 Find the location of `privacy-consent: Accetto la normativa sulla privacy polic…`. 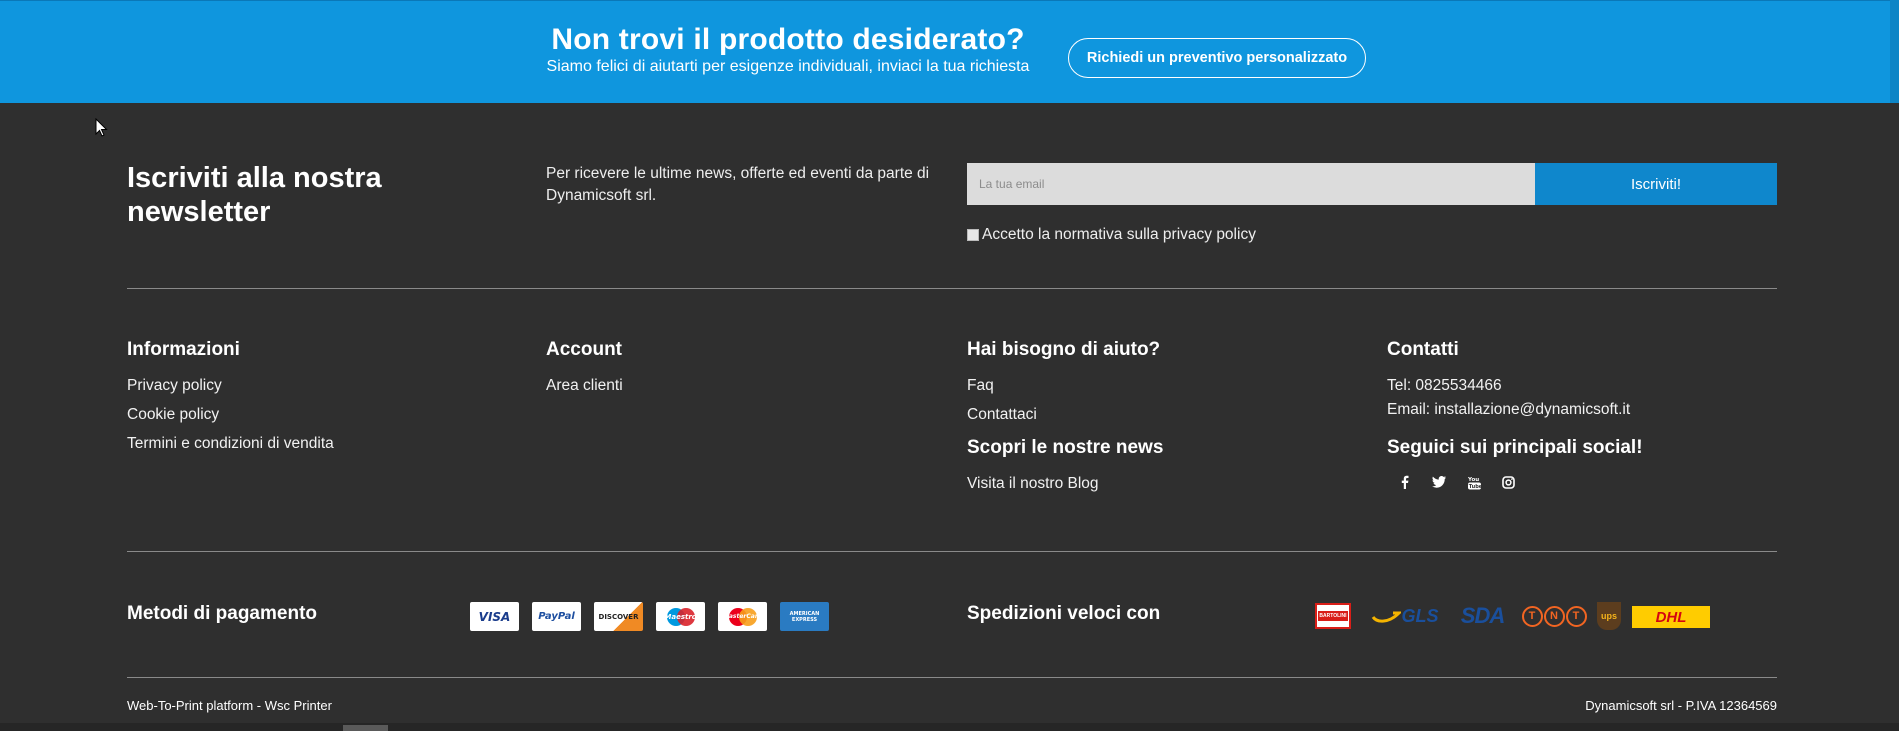

privacy-consent: Accetto la normativa sulla privacy polic… is located at coordinates (1111, 235).